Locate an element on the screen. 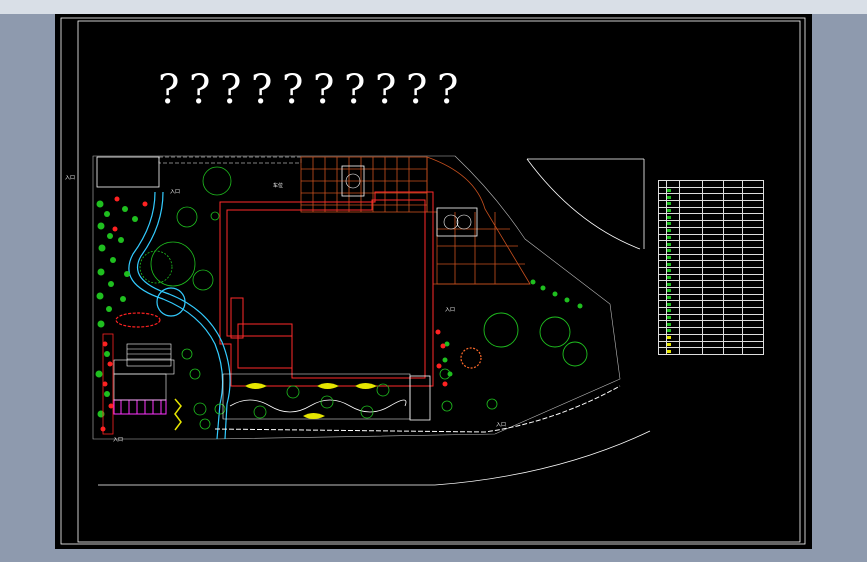 The image size is (867, 562). tree-cluster-top-left is located at coordinates (191, 228).